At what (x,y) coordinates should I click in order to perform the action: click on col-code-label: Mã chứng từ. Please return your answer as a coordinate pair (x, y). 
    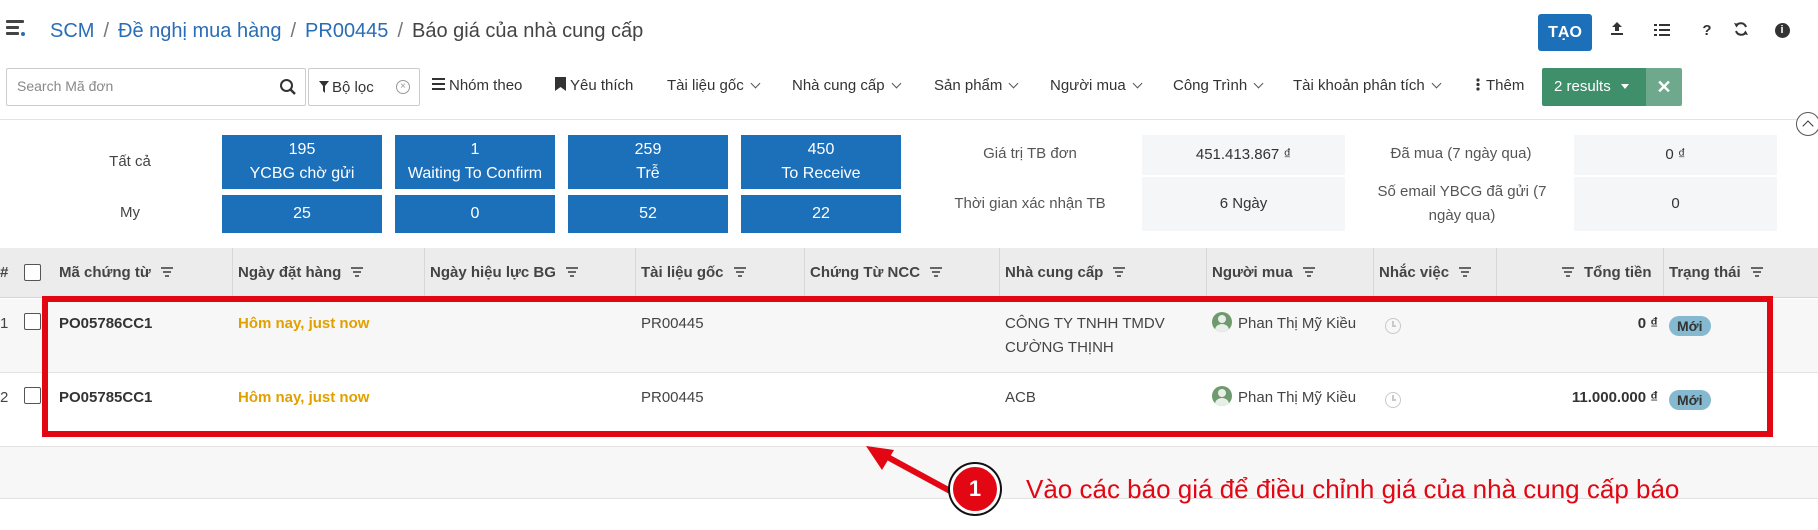
    Looking at the image, I should click on (105, 272).